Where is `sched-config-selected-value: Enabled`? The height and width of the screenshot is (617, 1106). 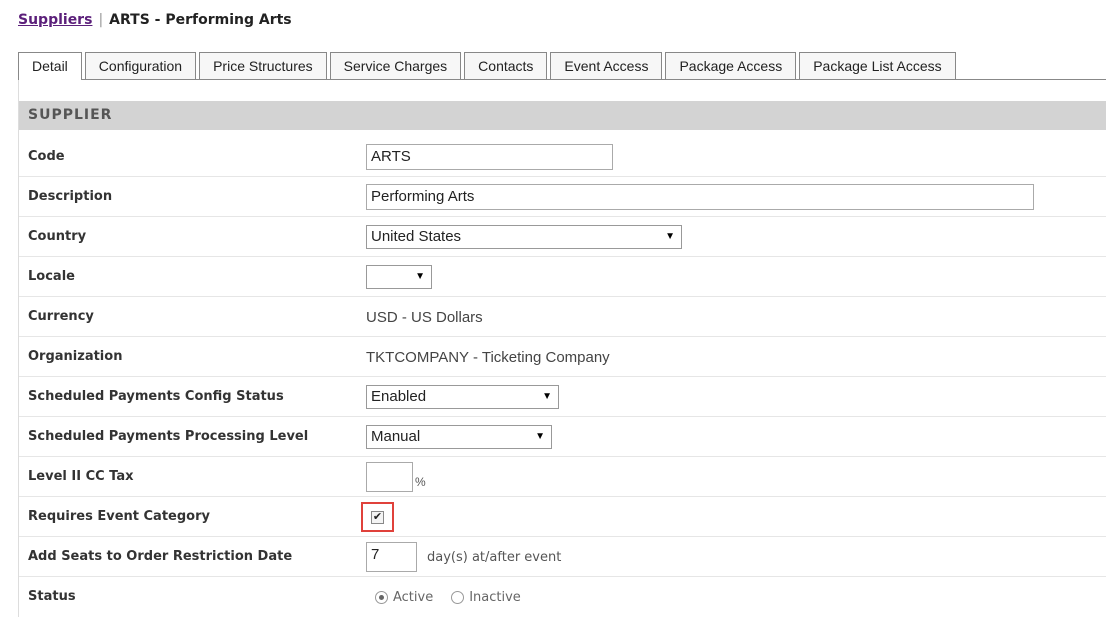 sched-config-selected-value: Enabled is located at coordinates (399, 396).